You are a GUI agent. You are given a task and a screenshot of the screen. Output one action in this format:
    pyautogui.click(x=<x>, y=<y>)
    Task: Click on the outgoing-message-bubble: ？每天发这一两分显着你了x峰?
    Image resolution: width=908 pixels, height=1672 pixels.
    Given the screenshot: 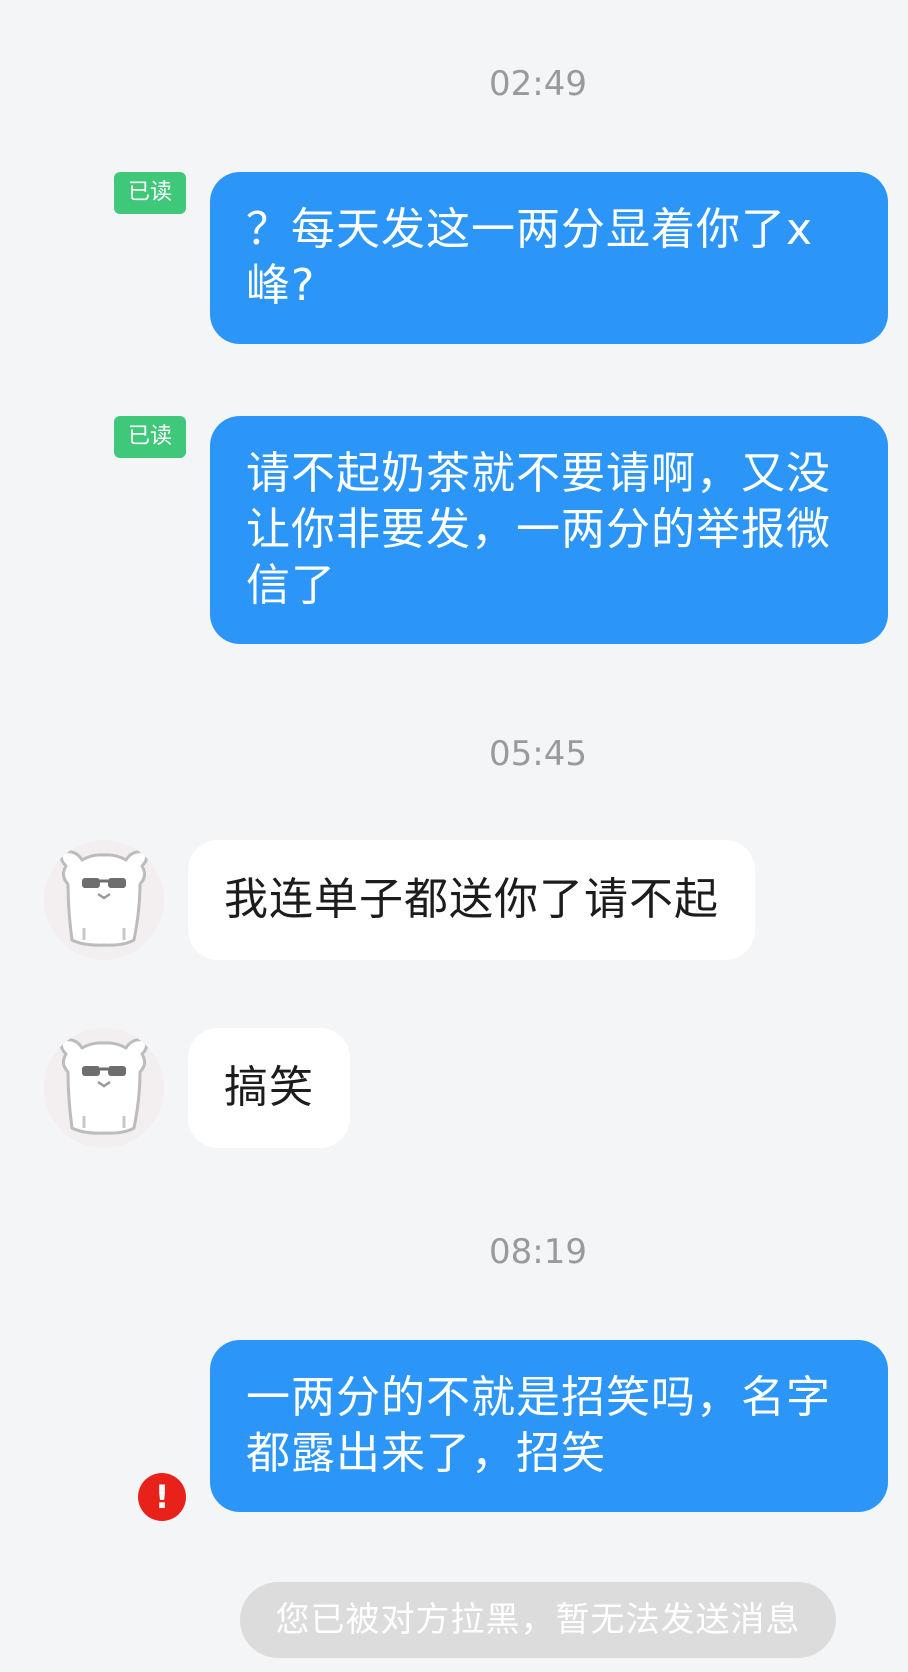 What is the action you would take?
    pyautogui.click(x=549, y=258)
    